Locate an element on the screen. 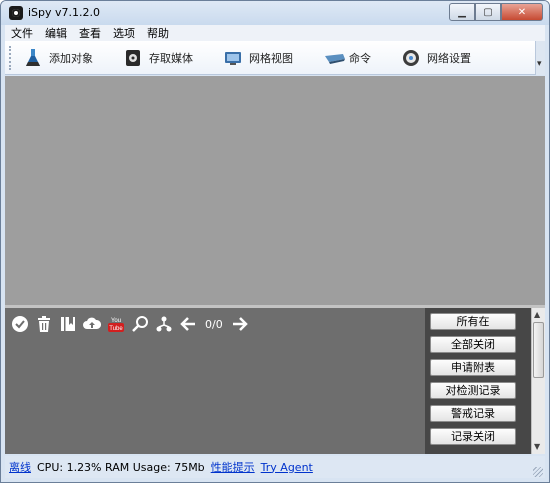 This screenshot has width=550, height=483. menu-options: 选项 is located at coordinates (124, 33).